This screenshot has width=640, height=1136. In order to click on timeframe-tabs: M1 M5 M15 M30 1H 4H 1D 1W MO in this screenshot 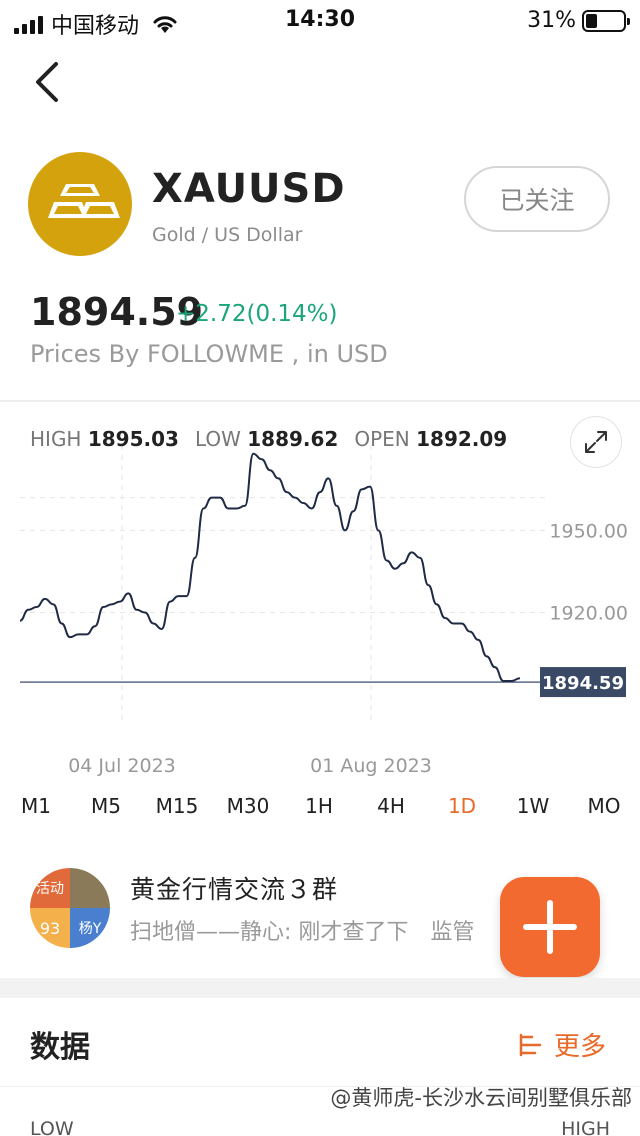, I will do `click(320, 809)`.